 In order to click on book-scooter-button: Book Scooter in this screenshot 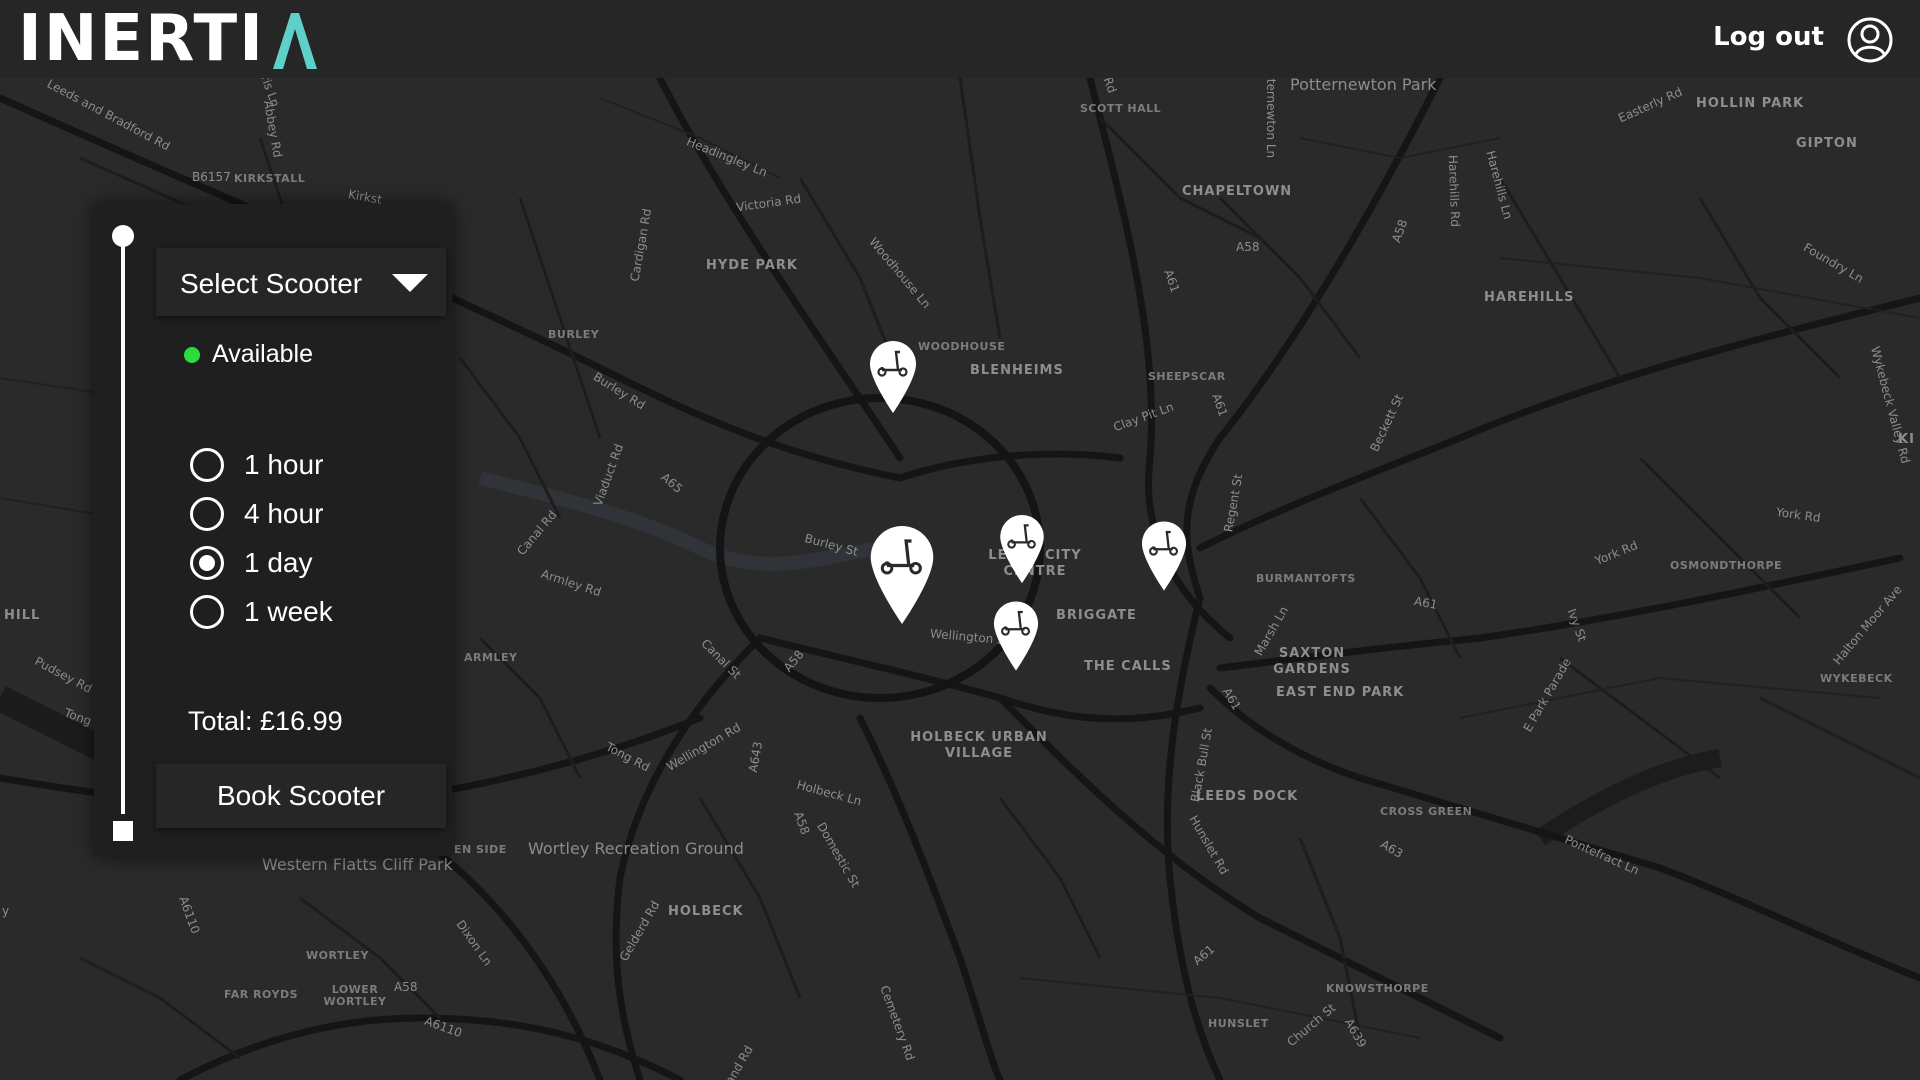, I will do `click(301, 796)`.